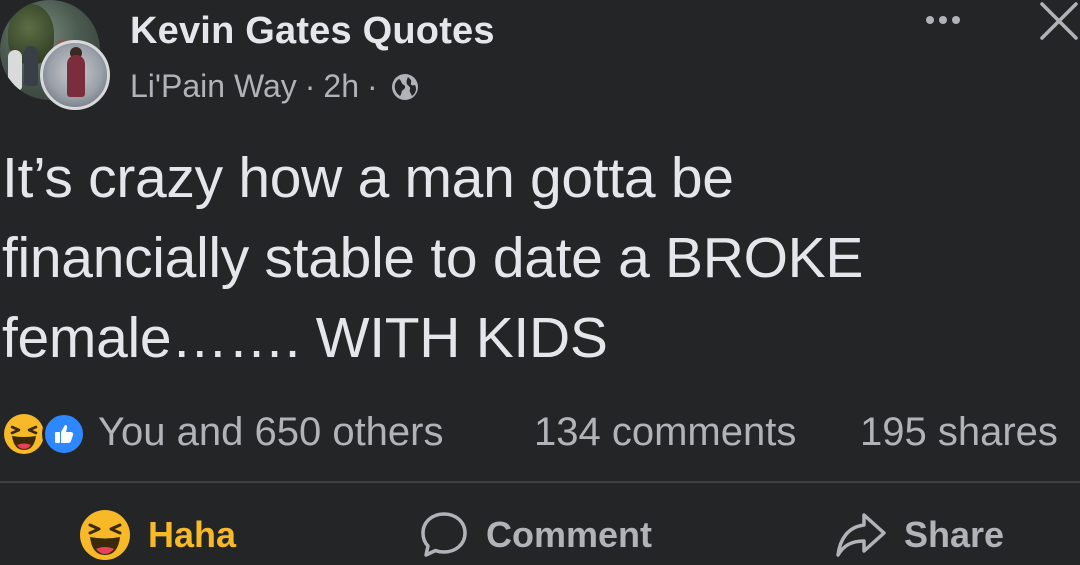  I want to click on page-name: Kevin Gates Quotes, so click(312, 31).